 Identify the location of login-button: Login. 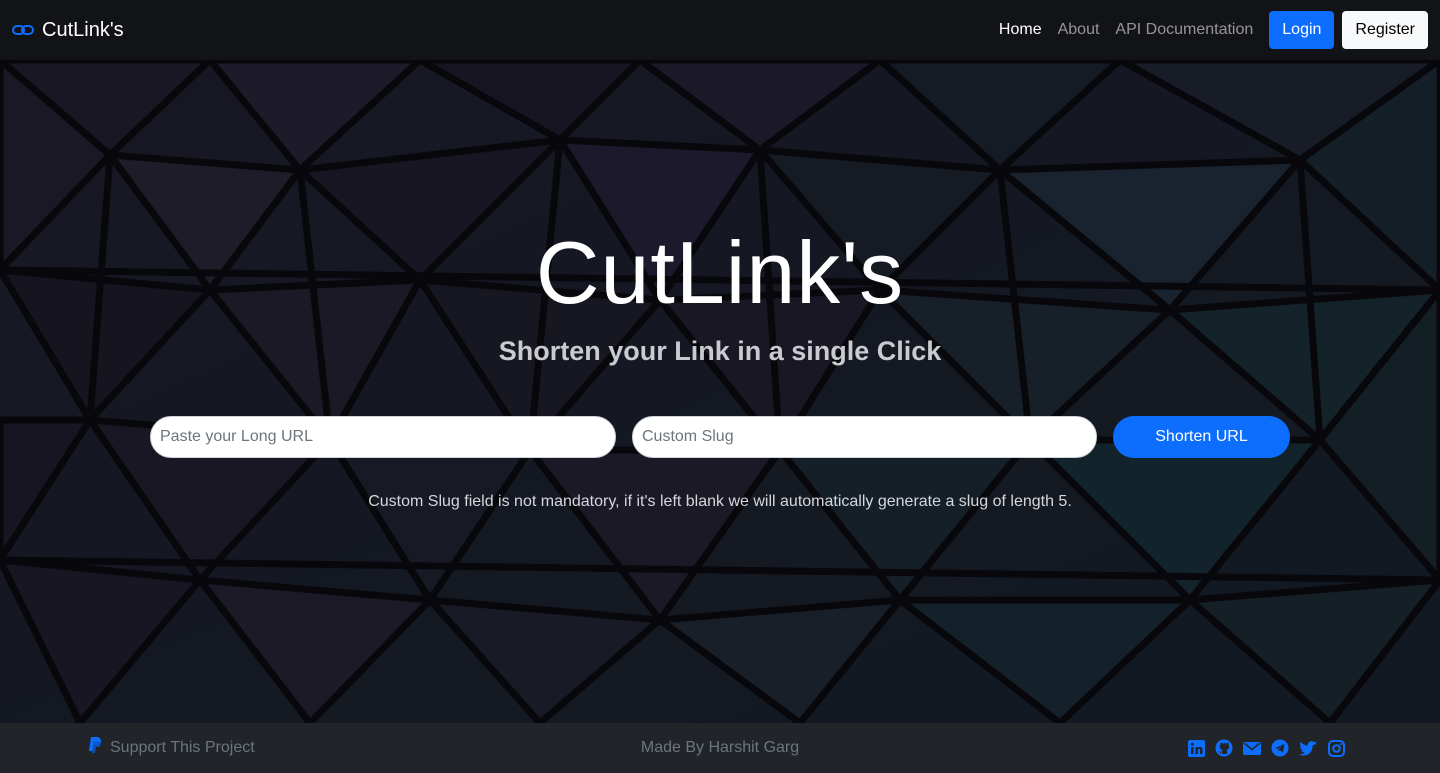
(1302, 30).